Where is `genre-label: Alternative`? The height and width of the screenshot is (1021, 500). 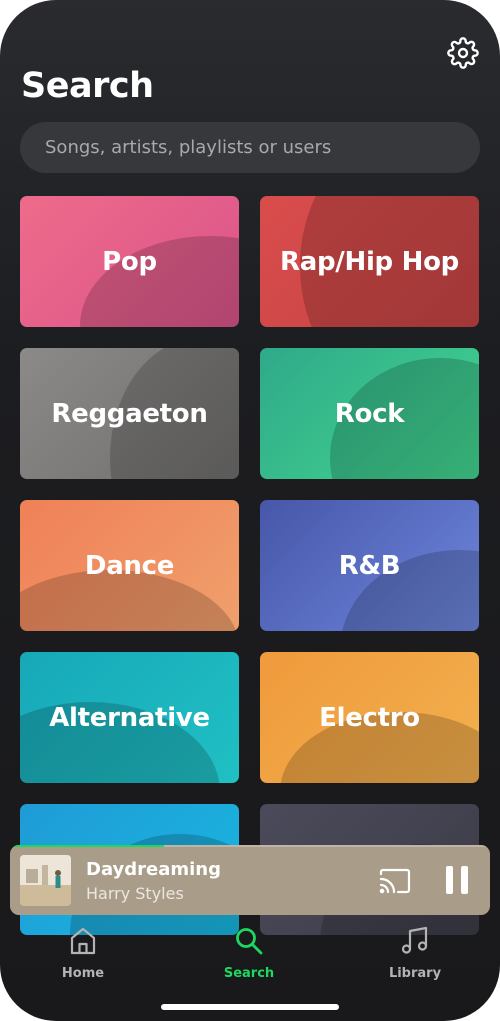 genre-label: Alternative is located at coordinates (129, 717).